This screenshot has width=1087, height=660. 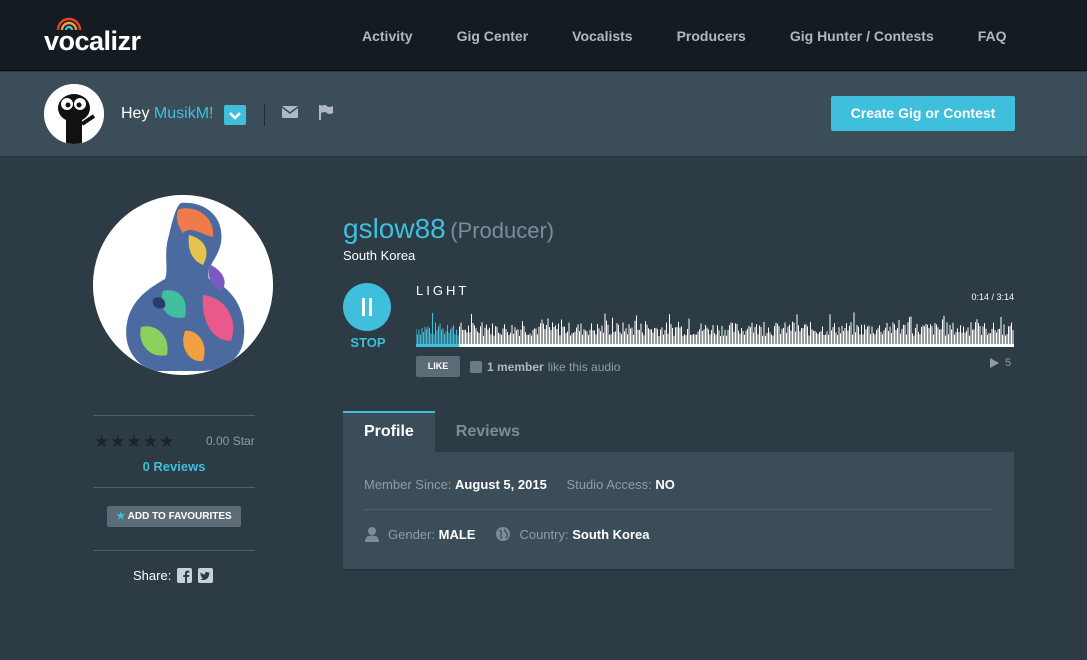 What do you see at coordinates (290, 112) in the screenshot?
I see `mail-icon` at bounding box center [290, 112].